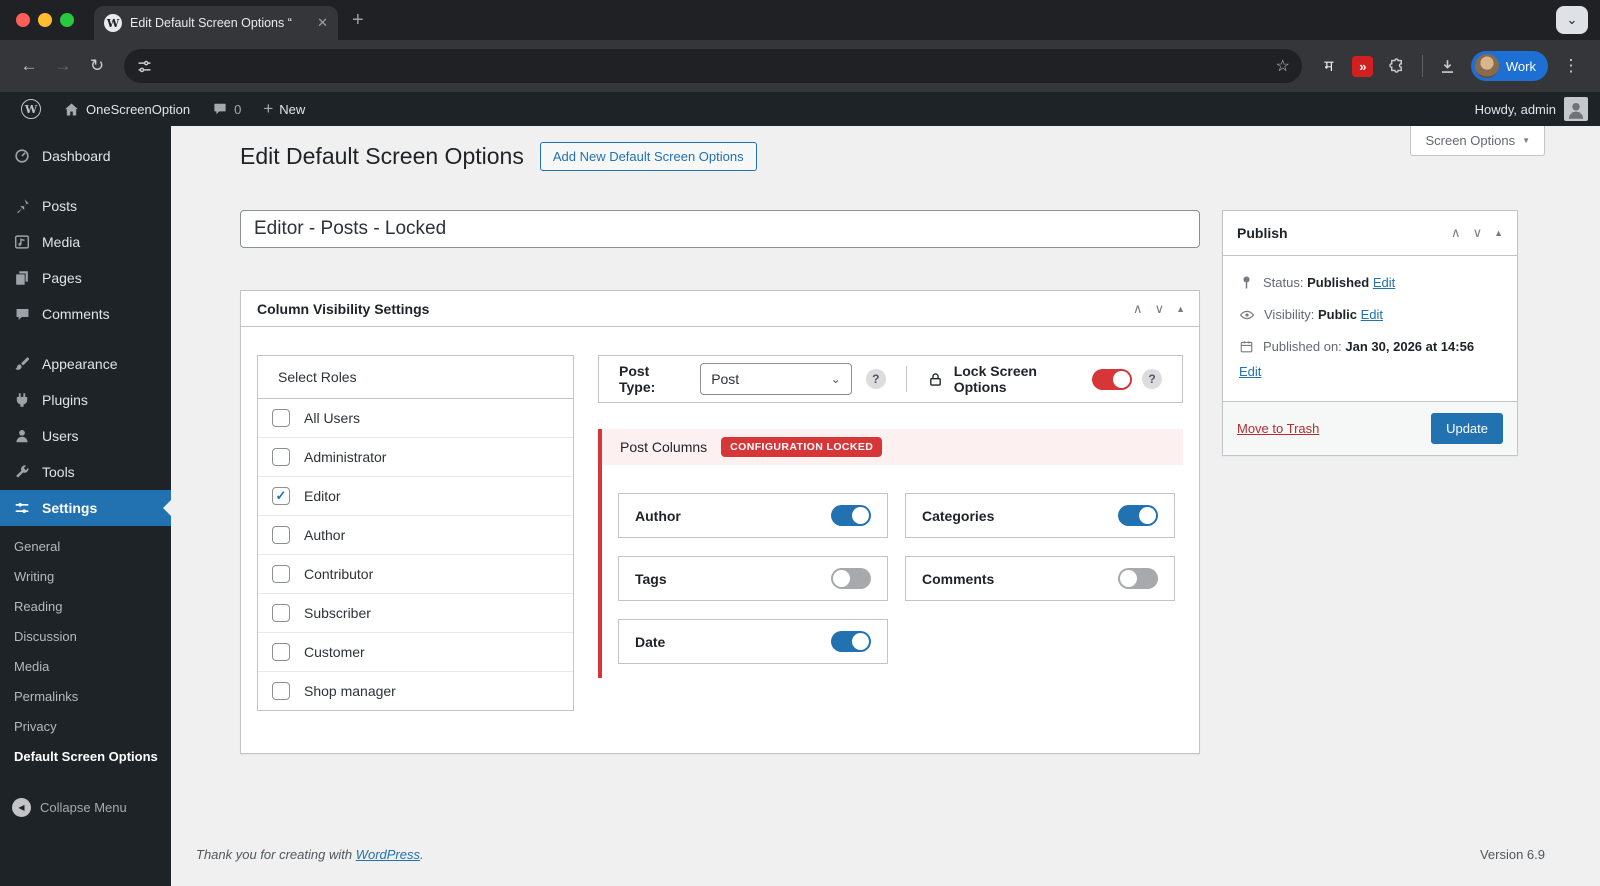 Image resolution: width=1600 pixels, height=886 pixels. What do you see at coordinates (1250, 371) in the screenshot?
I see `edit-published-link: Edit` at bounding box center [1250, 371].